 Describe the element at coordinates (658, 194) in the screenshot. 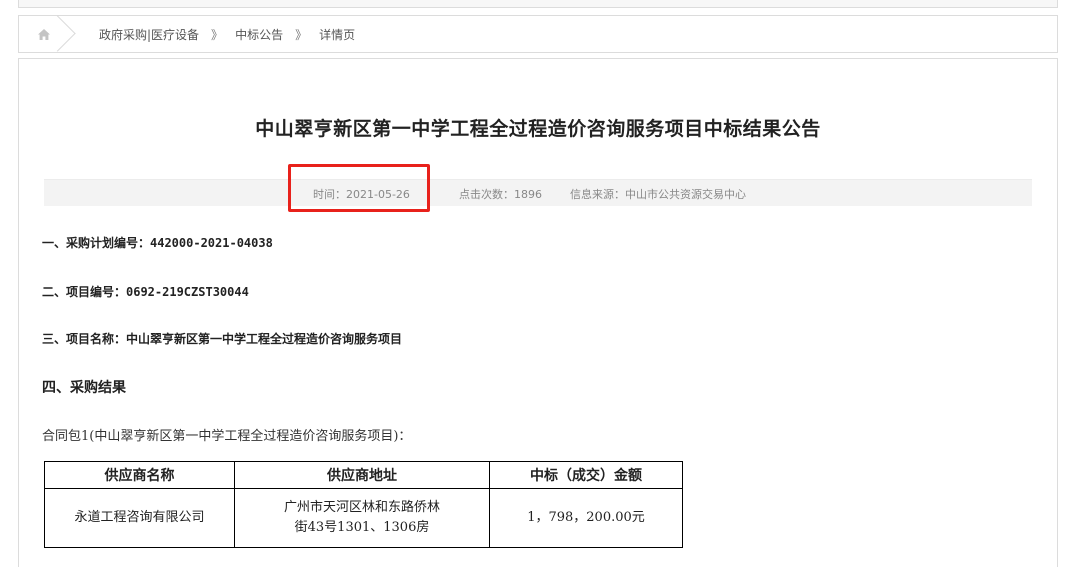

I see `info-source: 信息来源：中山市公共资源交易中心` at that location.